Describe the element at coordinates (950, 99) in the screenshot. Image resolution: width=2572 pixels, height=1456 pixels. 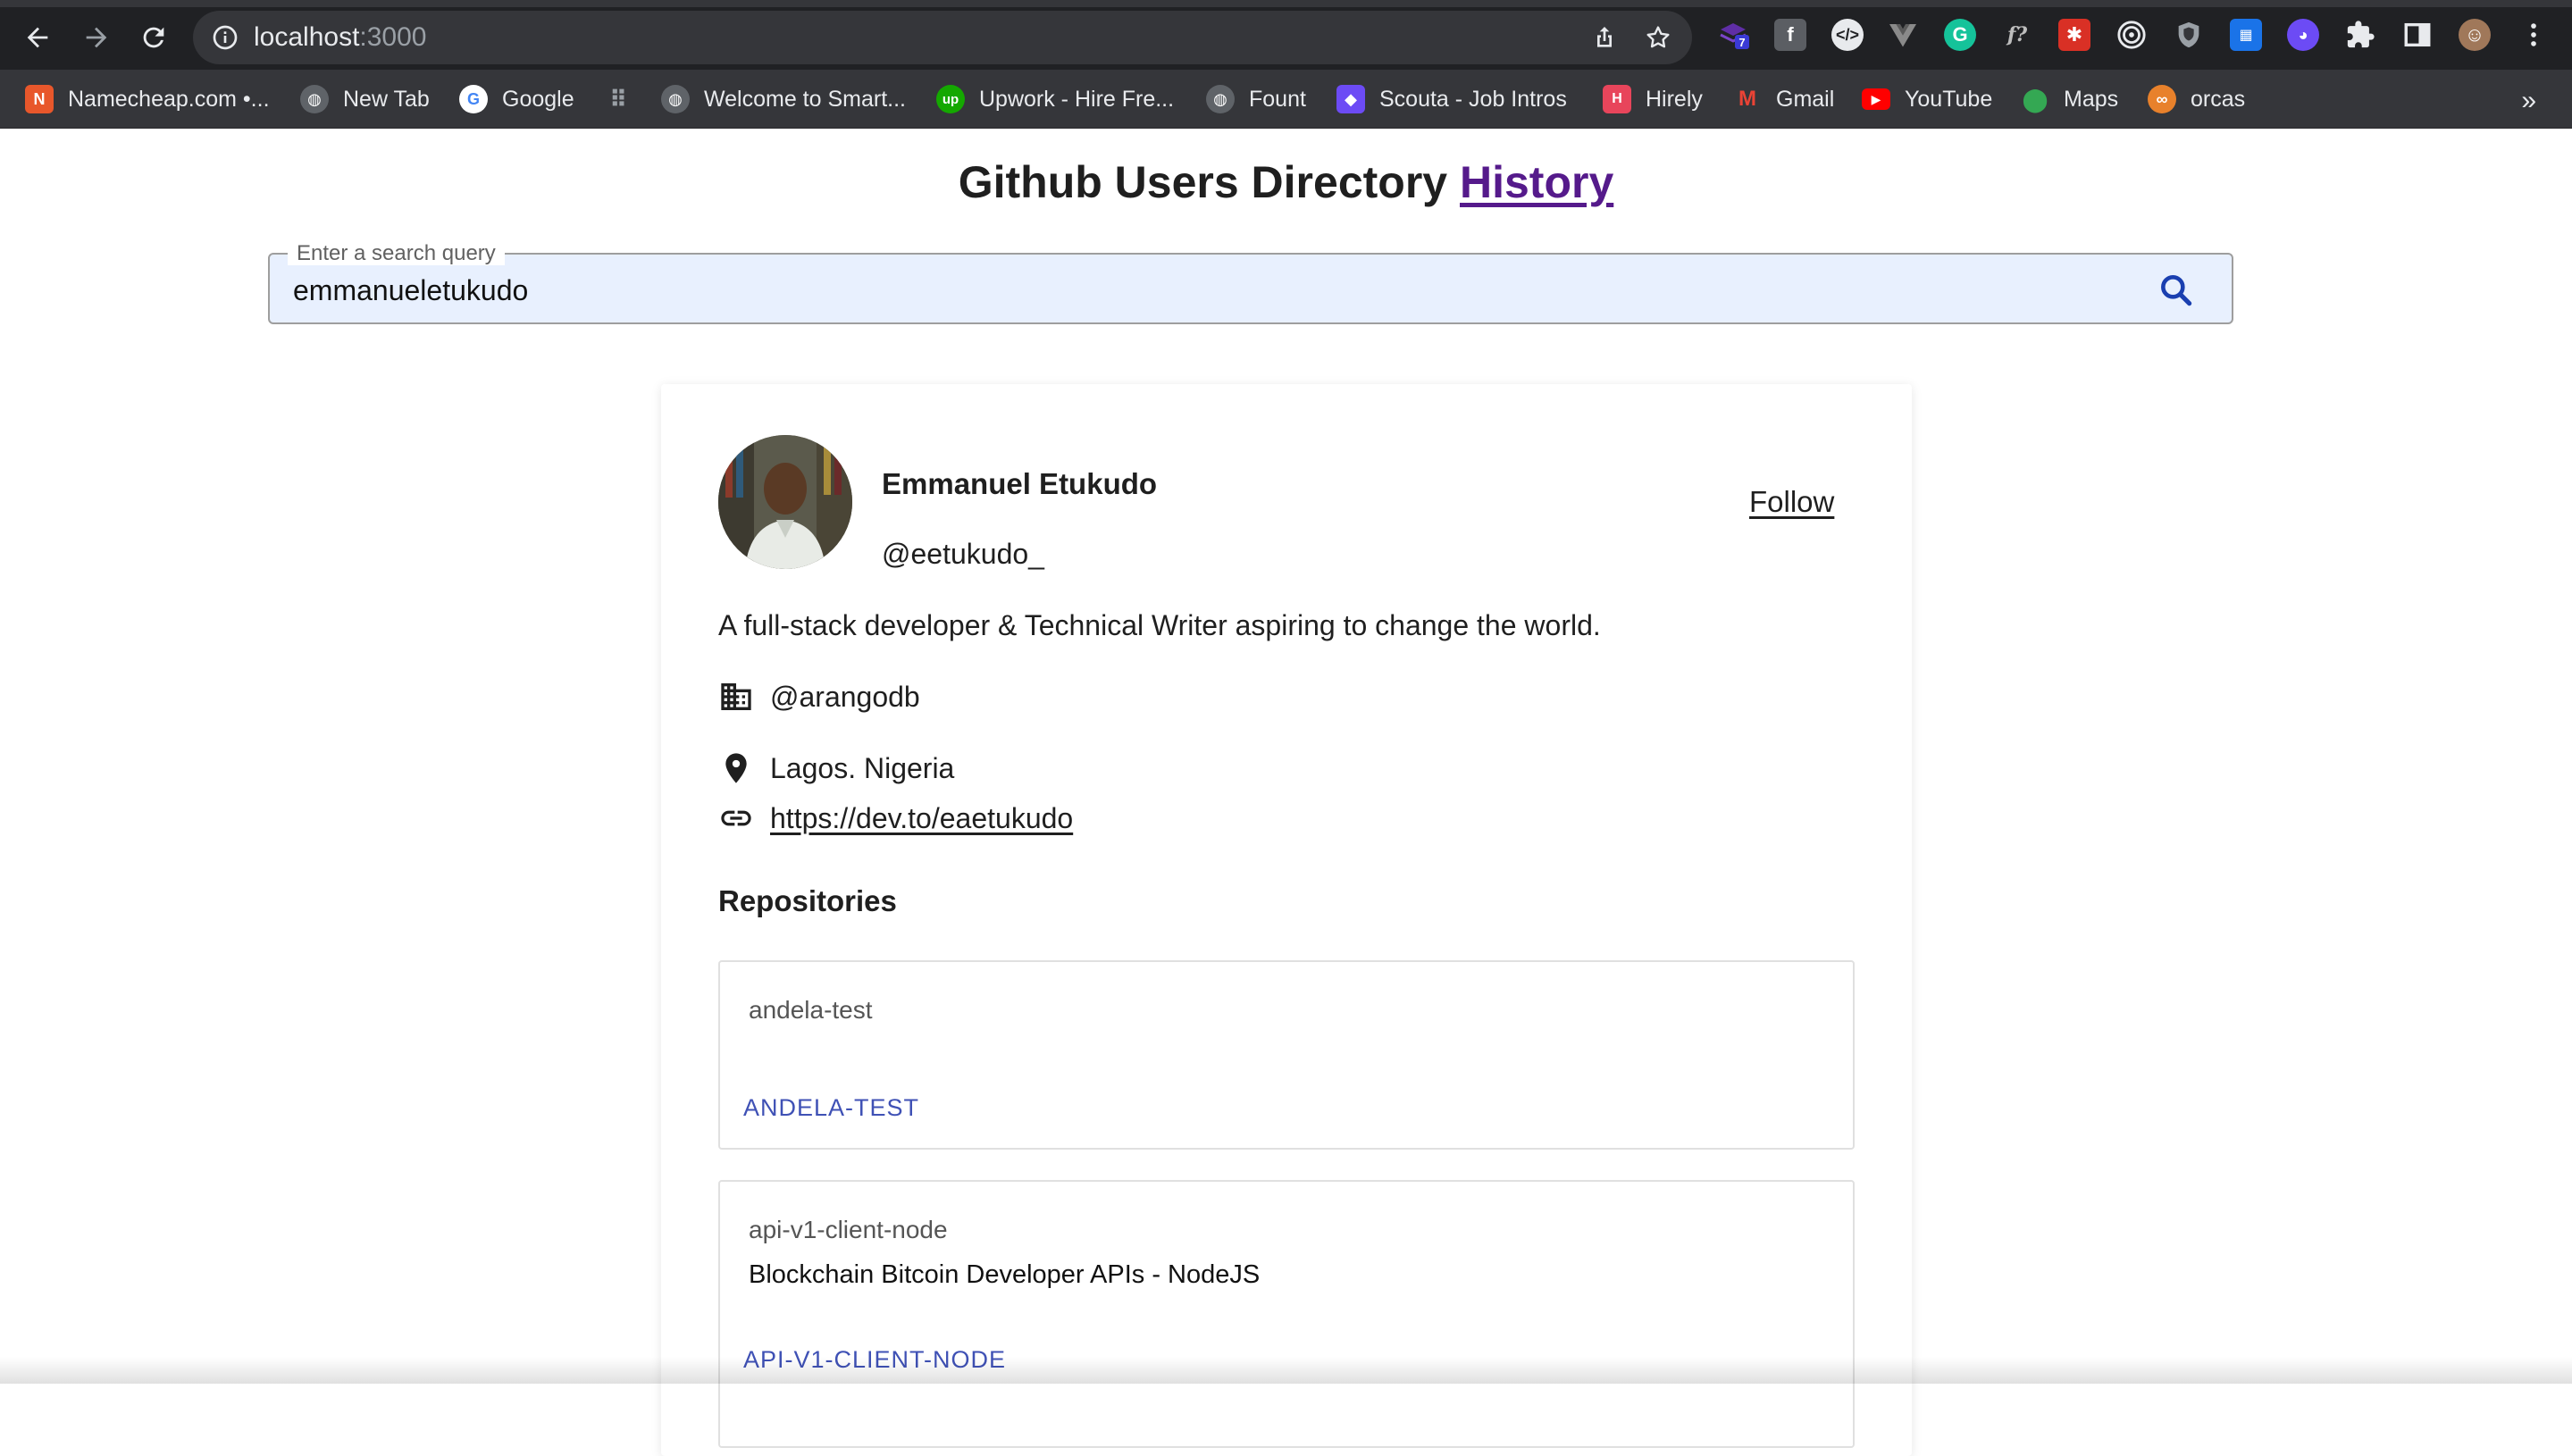
I see `upwork-icon: up` at that location.